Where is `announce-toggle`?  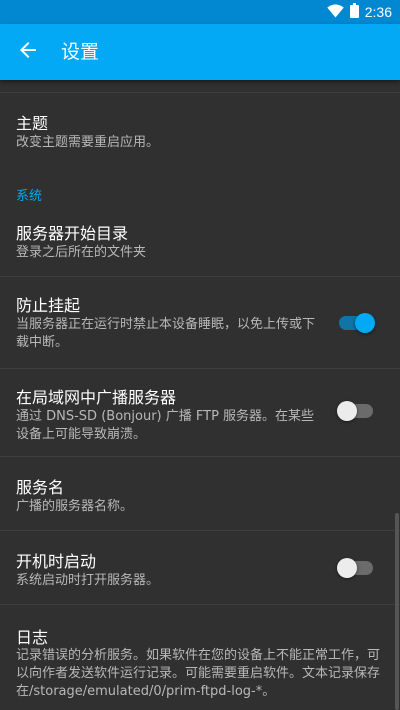 announce-toggle is located at coordinates (355, 411).